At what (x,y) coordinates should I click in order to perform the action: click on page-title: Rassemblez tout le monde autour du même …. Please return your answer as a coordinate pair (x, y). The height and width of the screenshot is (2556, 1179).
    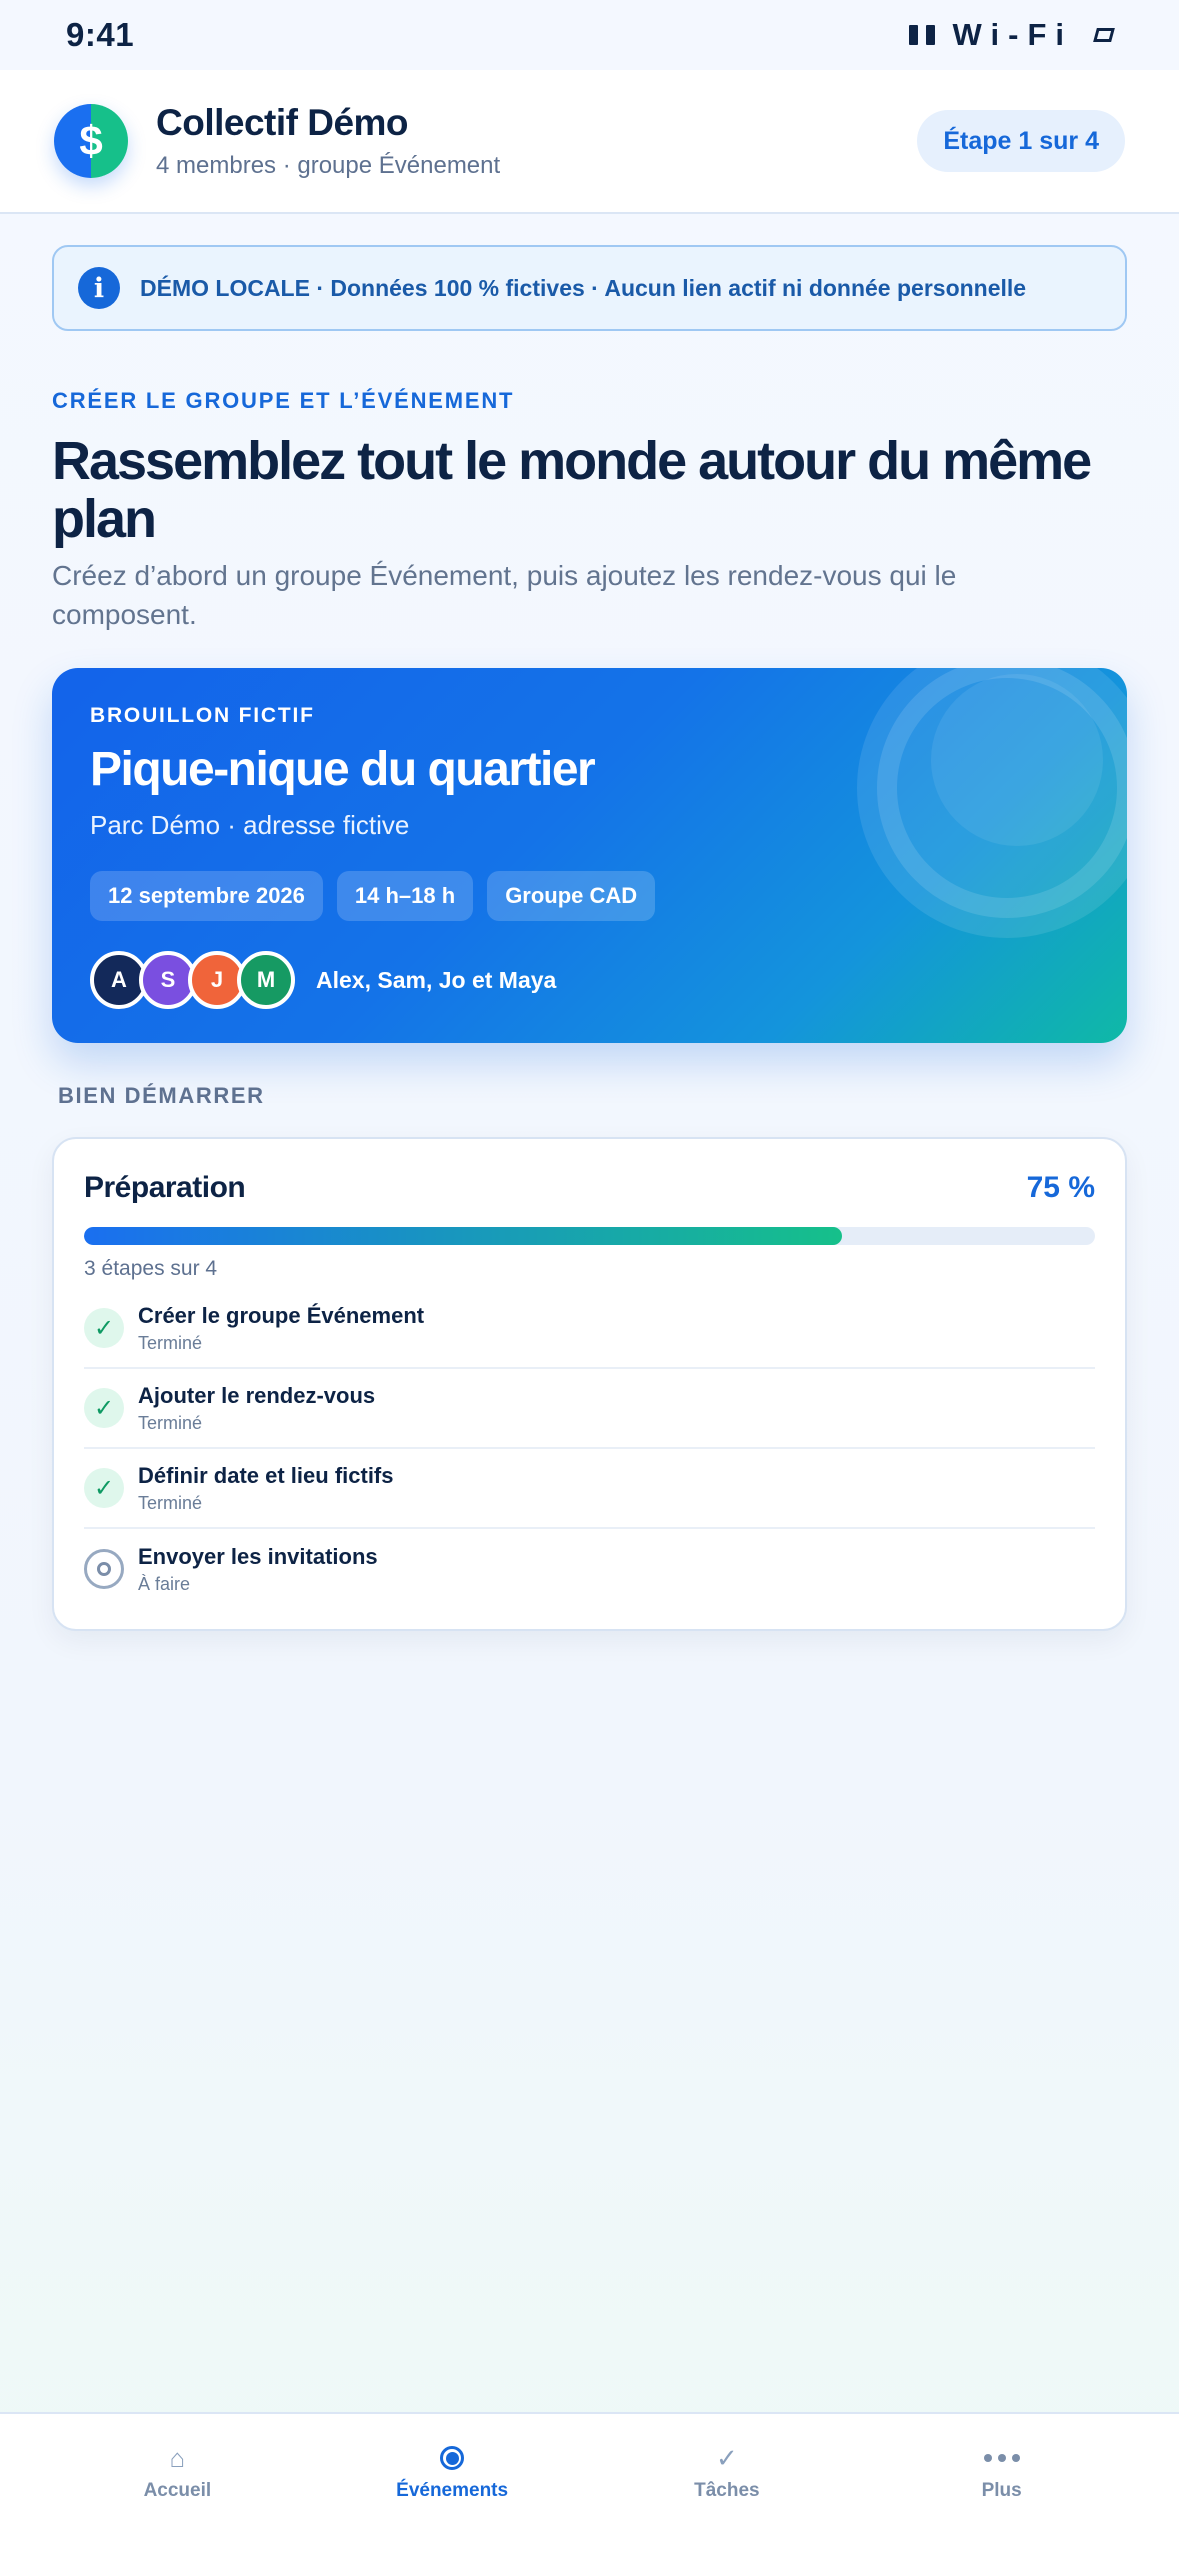
    Looking at the image, I should click on (572, 490).